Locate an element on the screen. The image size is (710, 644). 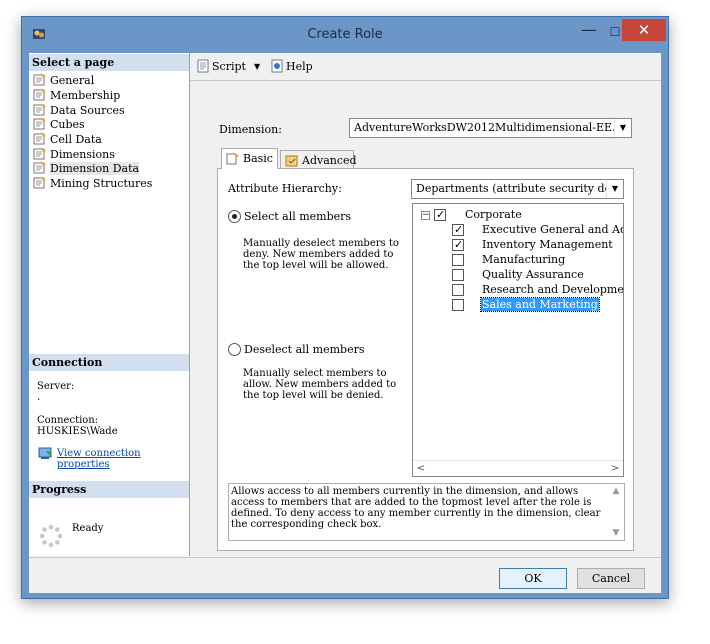
tree-item-manufacturing: Manufacturing is located at coordinates (523, 259).